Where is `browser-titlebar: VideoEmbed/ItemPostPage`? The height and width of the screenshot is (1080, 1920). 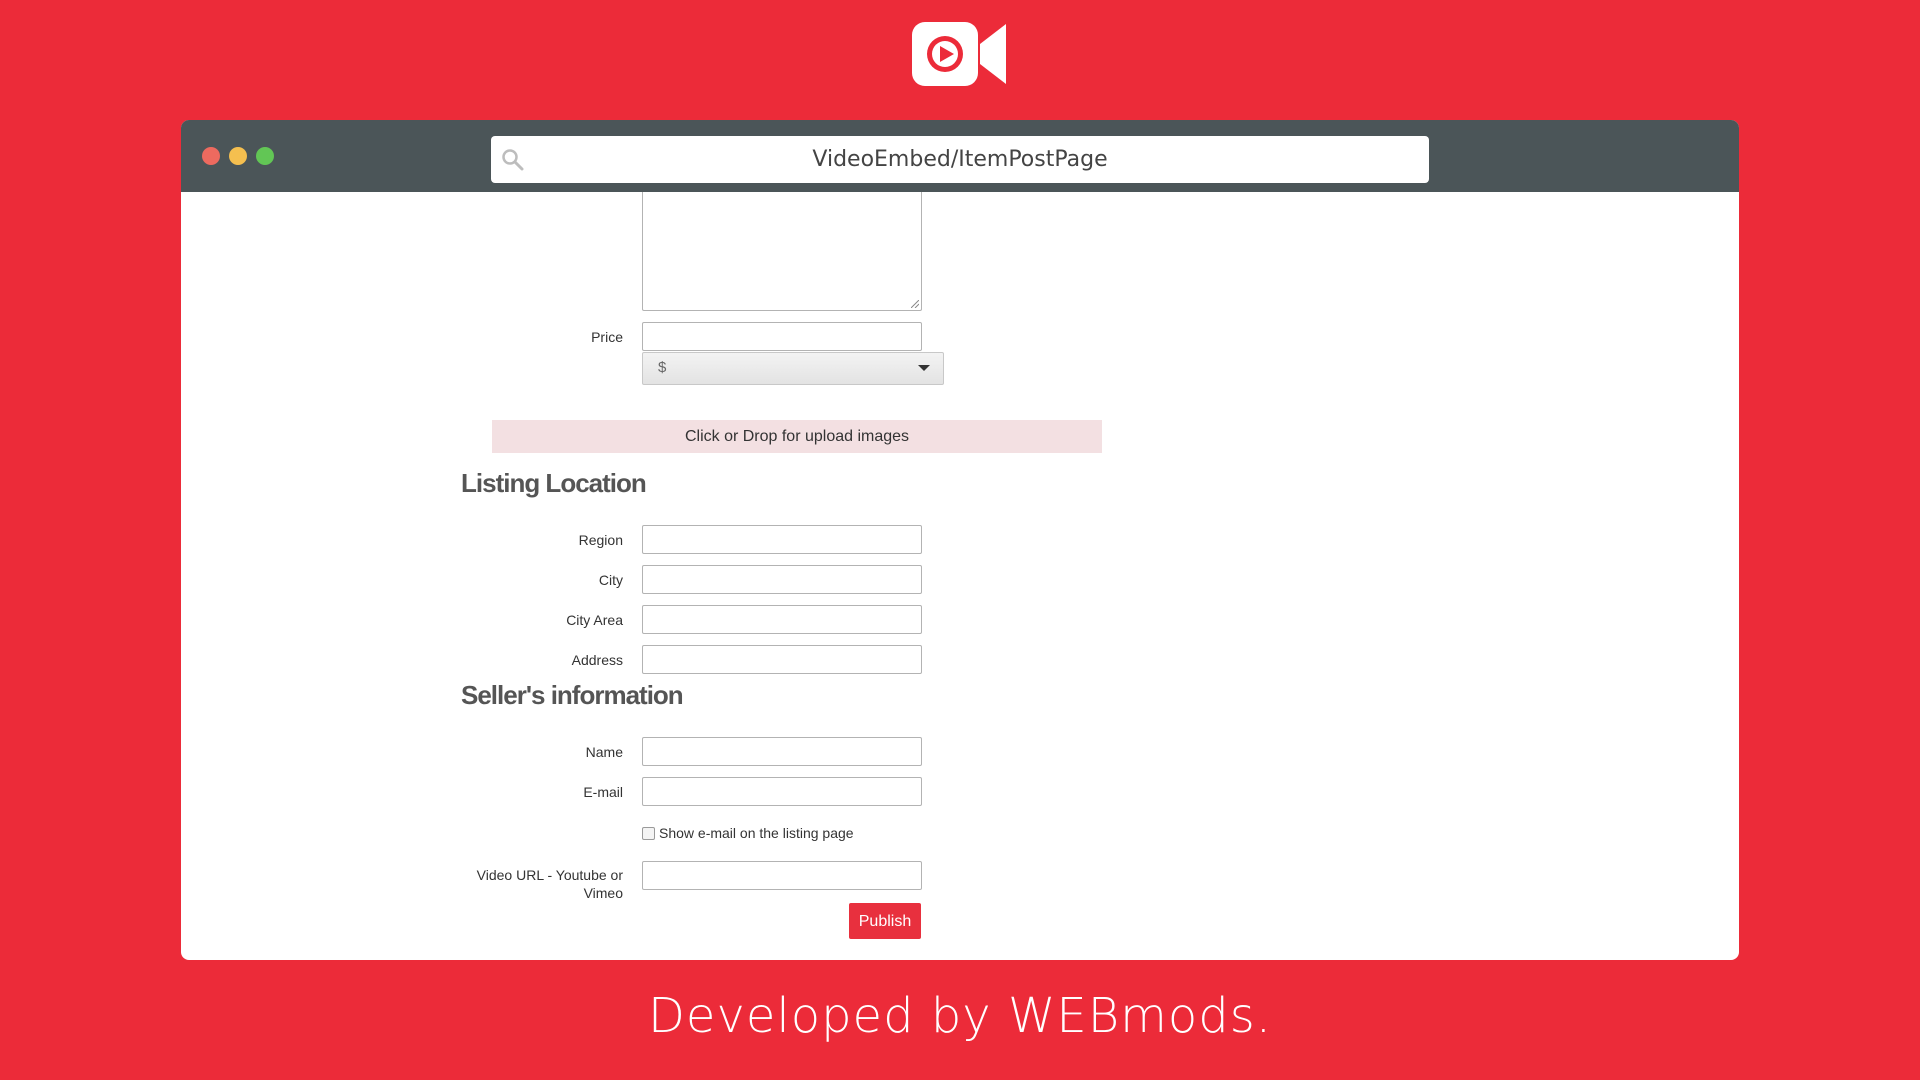 browser-titlebar: VideoEmbed/ItemPostPage is located at coordinates (960, 156).